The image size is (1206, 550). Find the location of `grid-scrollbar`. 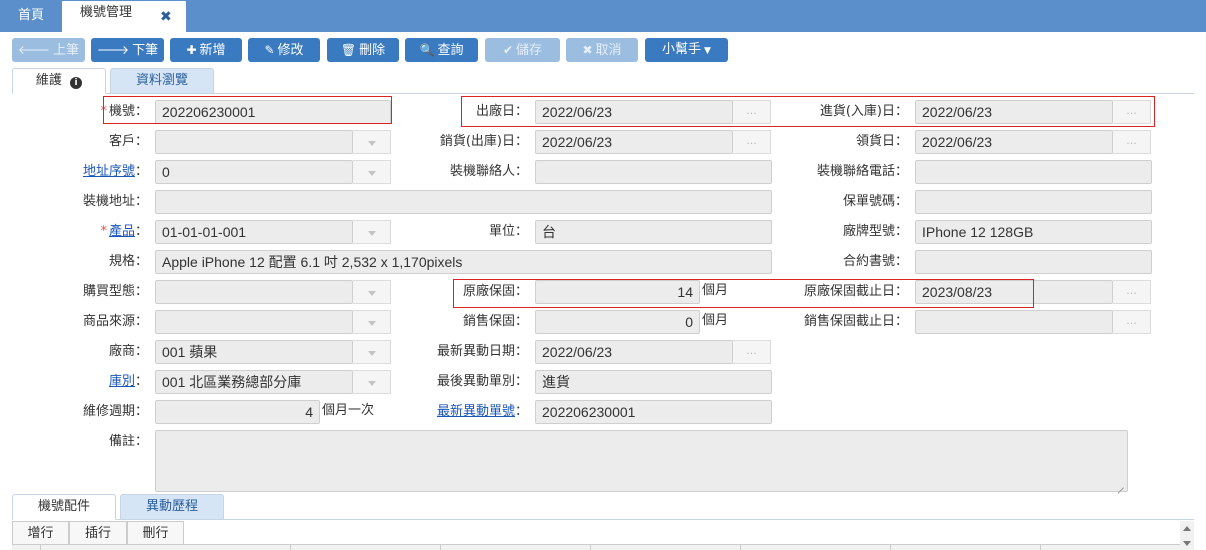

grid-scrollbar is located at coordinates (1187, 535).